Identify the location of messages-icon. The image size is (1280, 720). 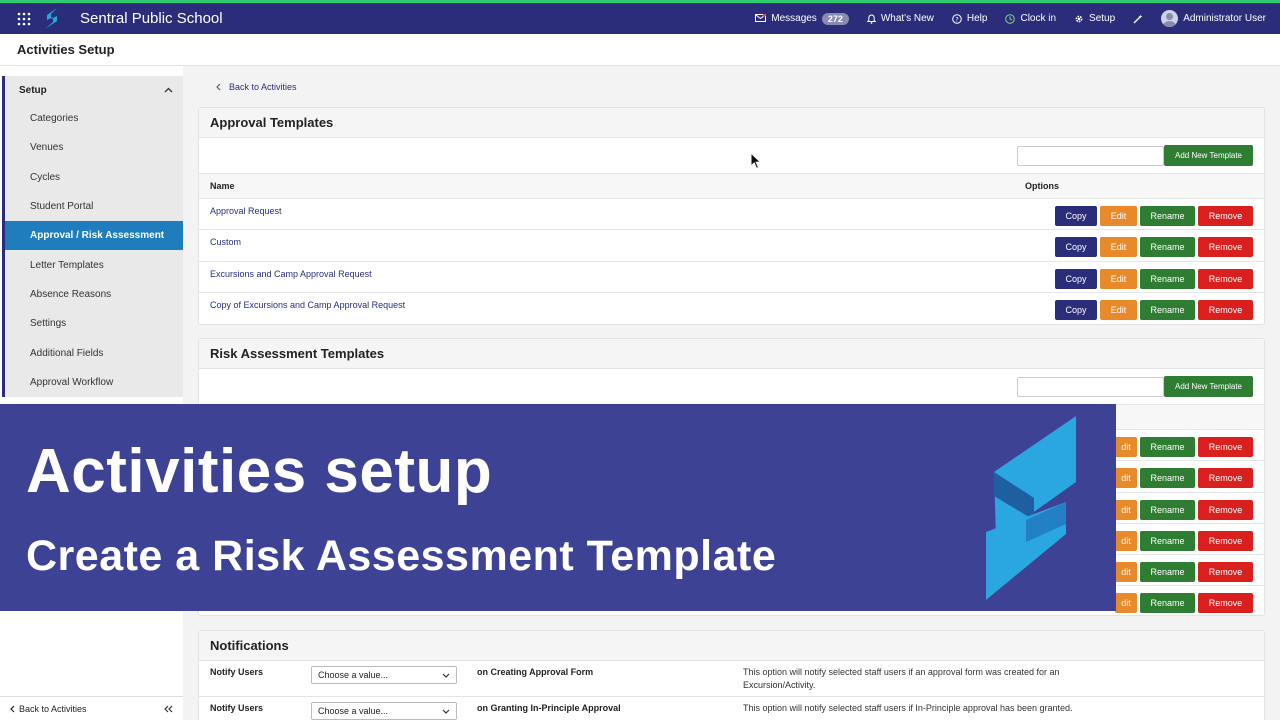
(761, 17).